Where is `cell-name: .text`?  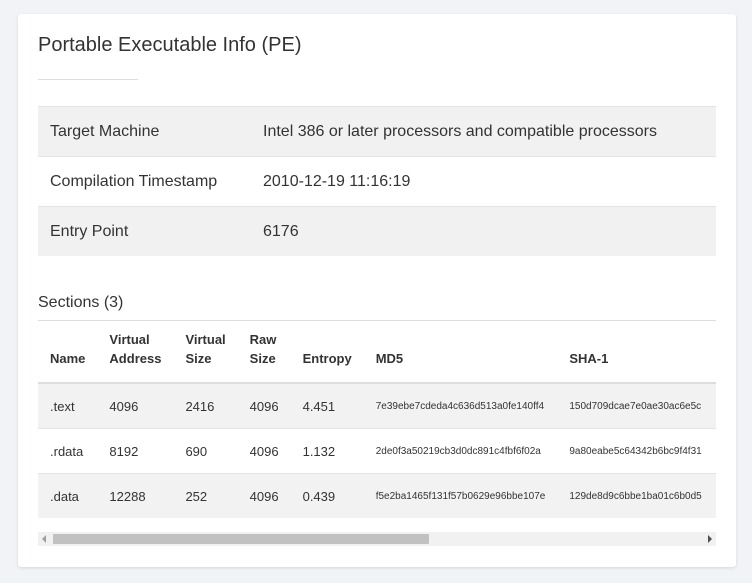 cell-name: .text is located at coordinates (68, 405).